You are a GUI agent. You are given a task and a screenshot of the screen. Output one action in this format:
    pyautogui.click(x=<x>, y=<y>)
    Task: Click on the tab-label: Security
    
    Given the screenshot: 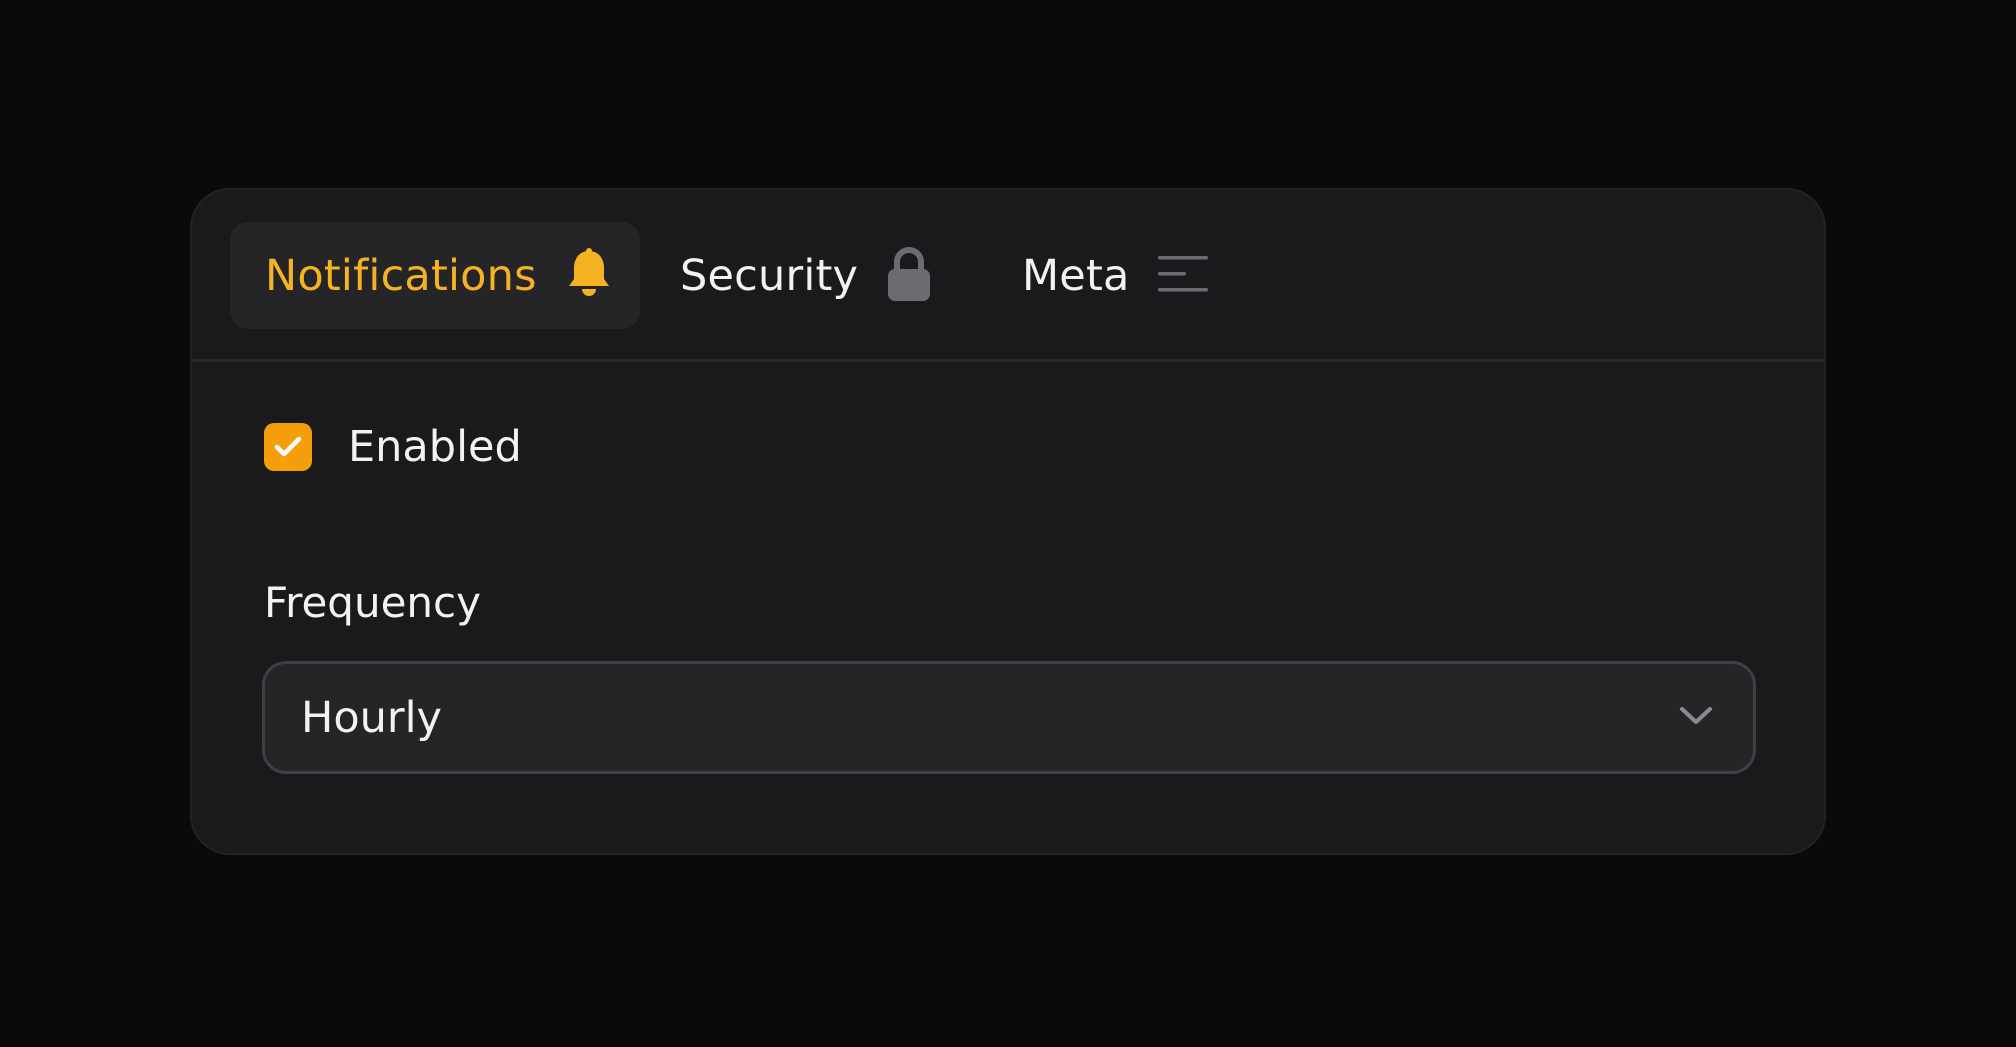 What is the action you would take?
    pyautogui.click(x=769, y=275)
    